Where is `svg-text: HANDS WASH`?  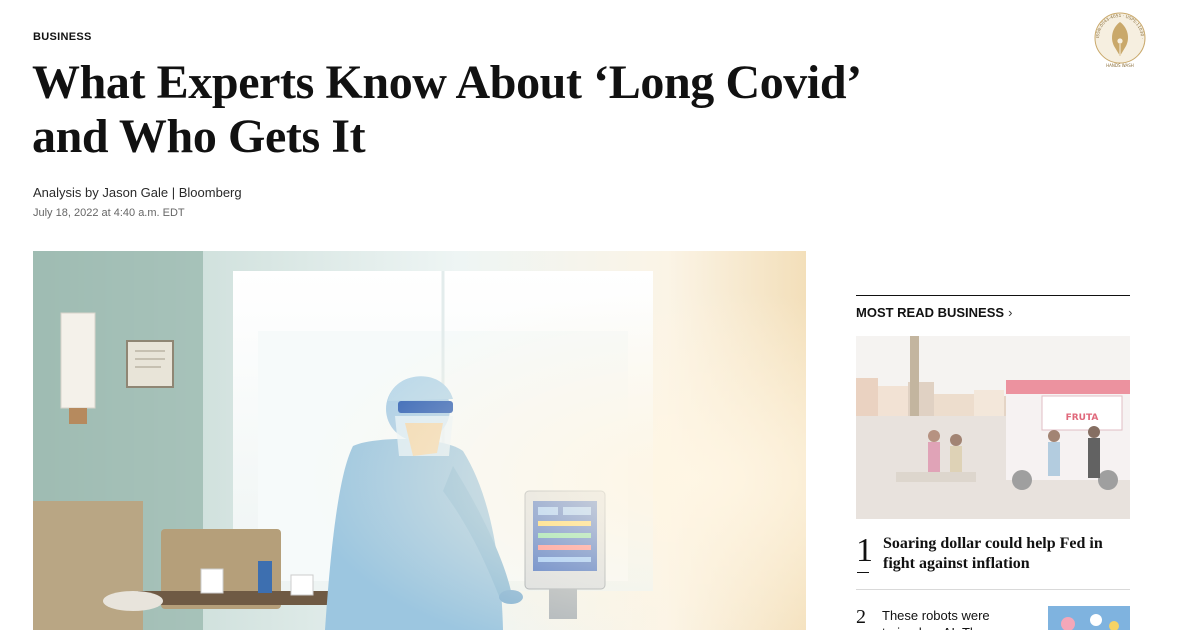
svg-text: HANDS WASH is located at coordinates (1120, 65).